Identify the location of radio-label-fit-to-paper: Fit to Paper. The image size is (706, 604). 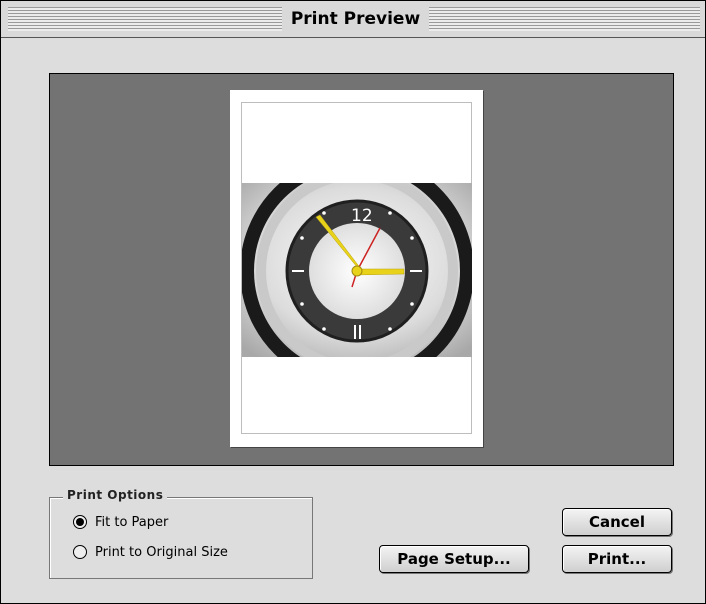
(132, 522).